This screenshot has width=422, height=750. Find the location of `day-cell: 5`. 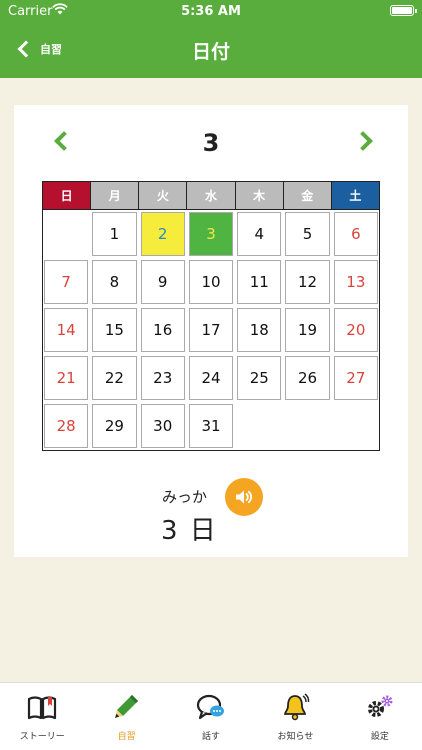

day-cell: 5 is located at coordinates (307, 234).